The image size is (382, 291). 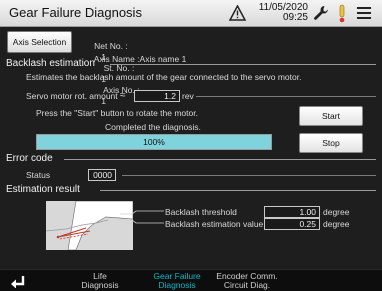 What do you see at coordinates (75, 12) in the screenshot?
I see `page-title: Gear Failure Diagnosis` at bounding box center [75, 12].